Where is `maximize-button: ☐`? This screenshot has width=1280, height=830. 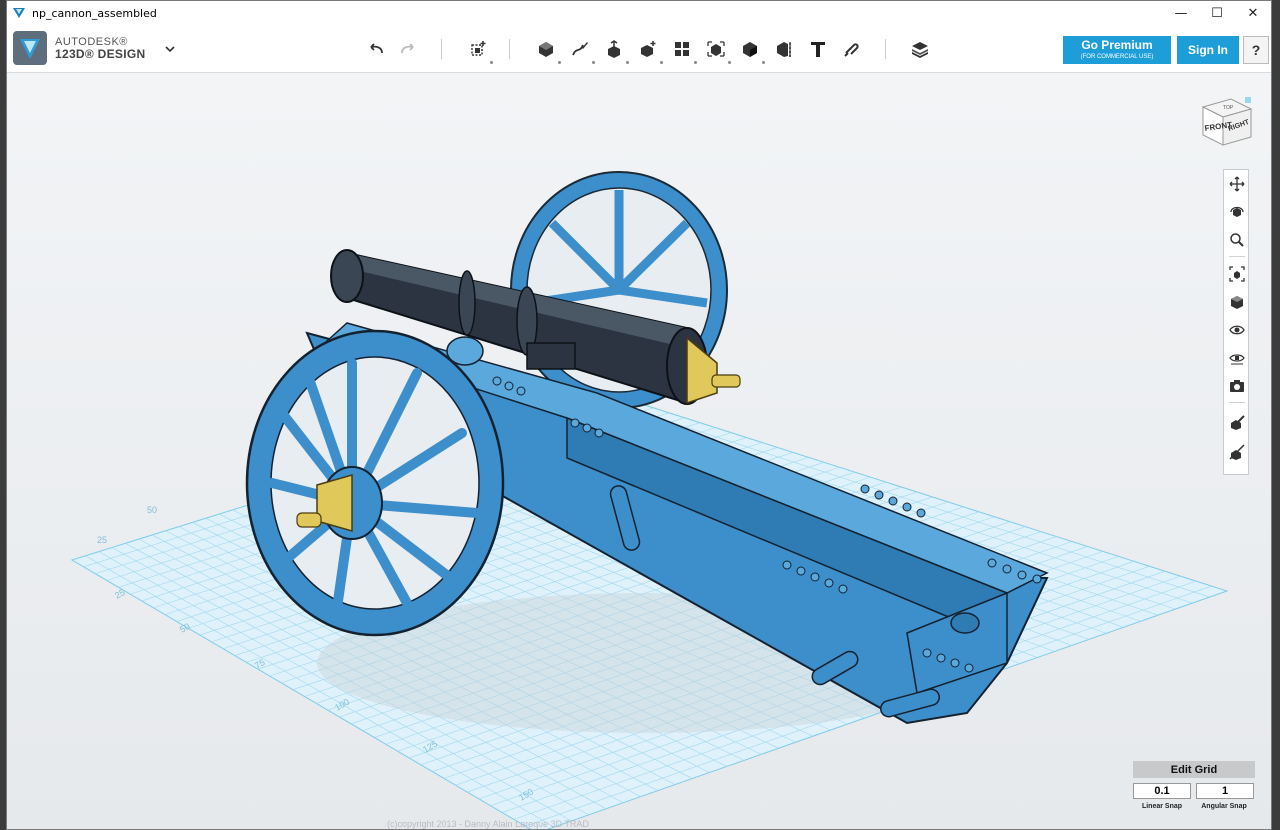 maximize-button: ☐ is located at coordinates (1217, 13).